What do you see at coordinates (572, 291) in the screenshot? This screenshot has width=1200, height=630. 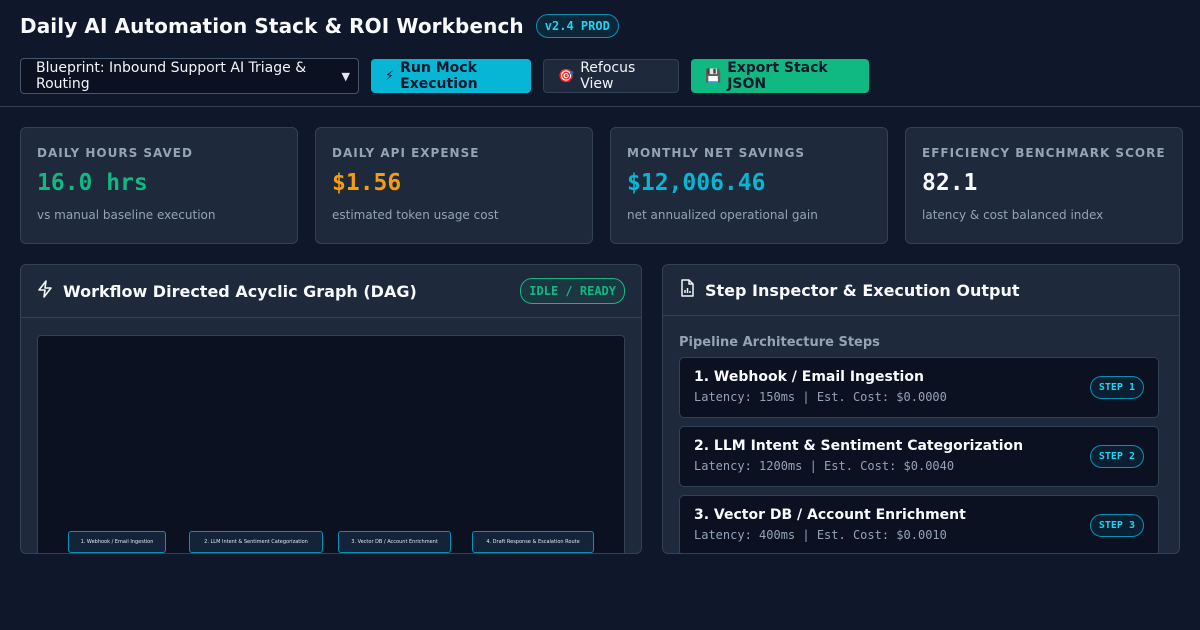 I see `status-badge: IDLE / READY` at bounding box center [572, 291].